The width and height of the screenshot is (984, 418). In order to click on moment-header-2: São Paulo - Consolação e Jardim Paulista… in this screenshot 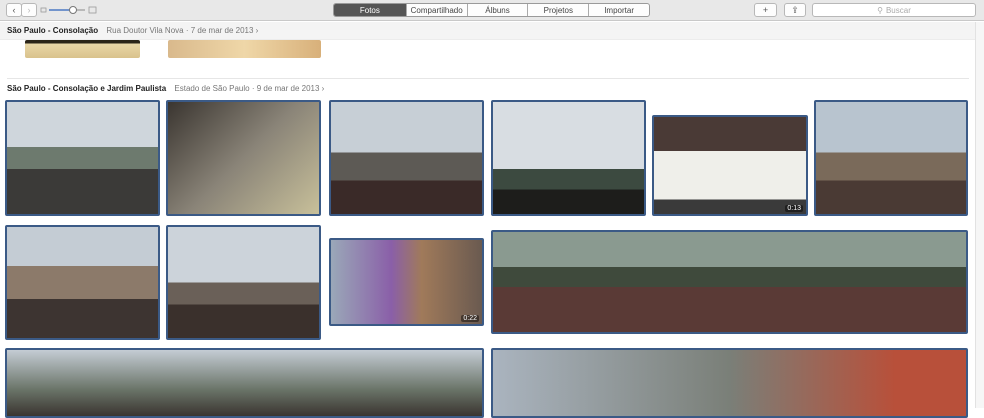, I will do `click(165, 88)`.